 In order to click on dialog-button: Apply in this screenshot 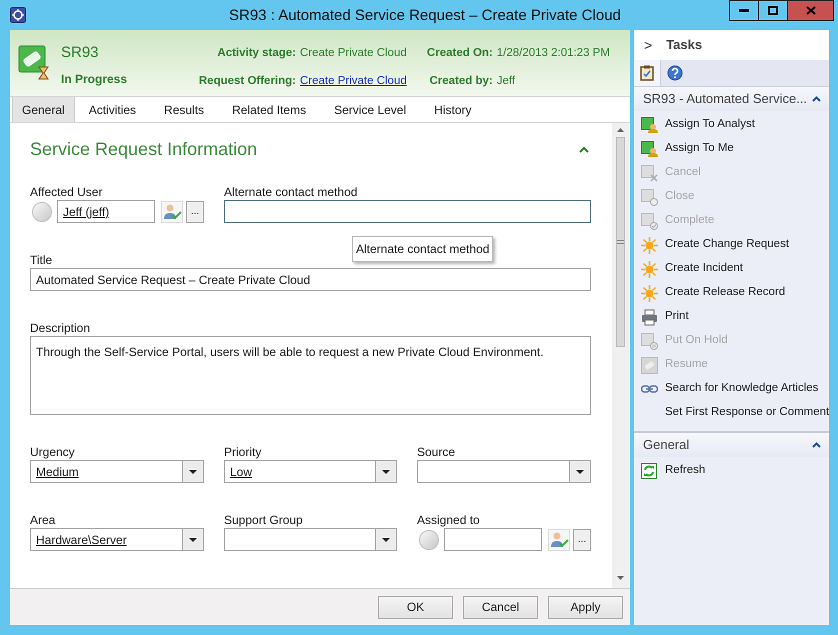, I will do `click(585, 607)`.